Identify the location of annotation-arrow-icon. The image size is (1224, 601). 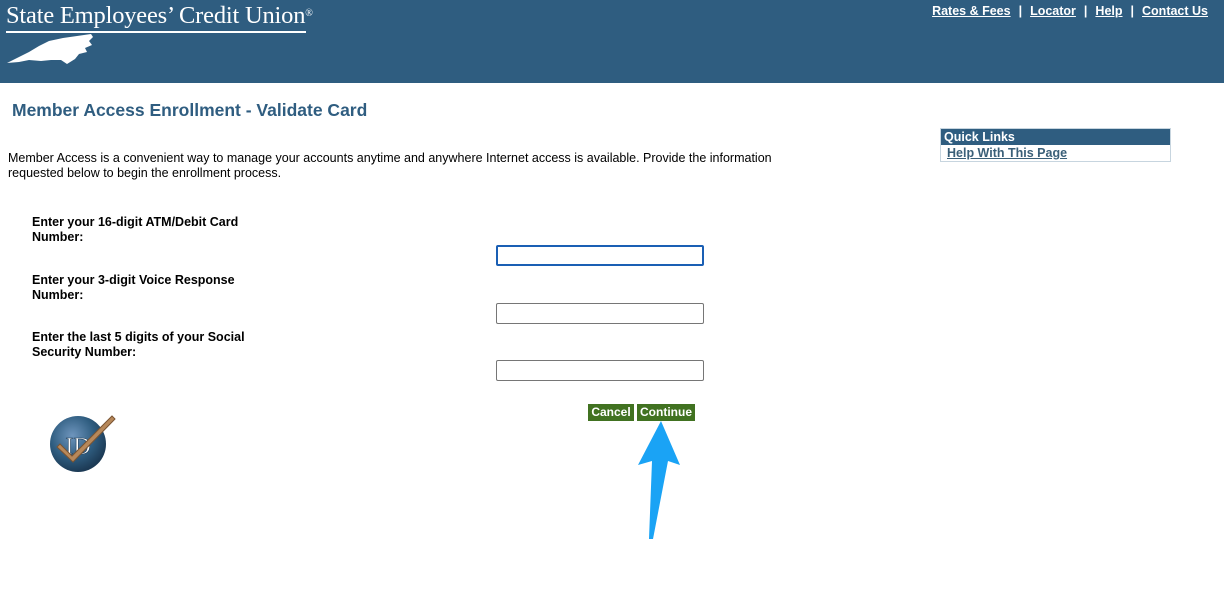
(659, 480).